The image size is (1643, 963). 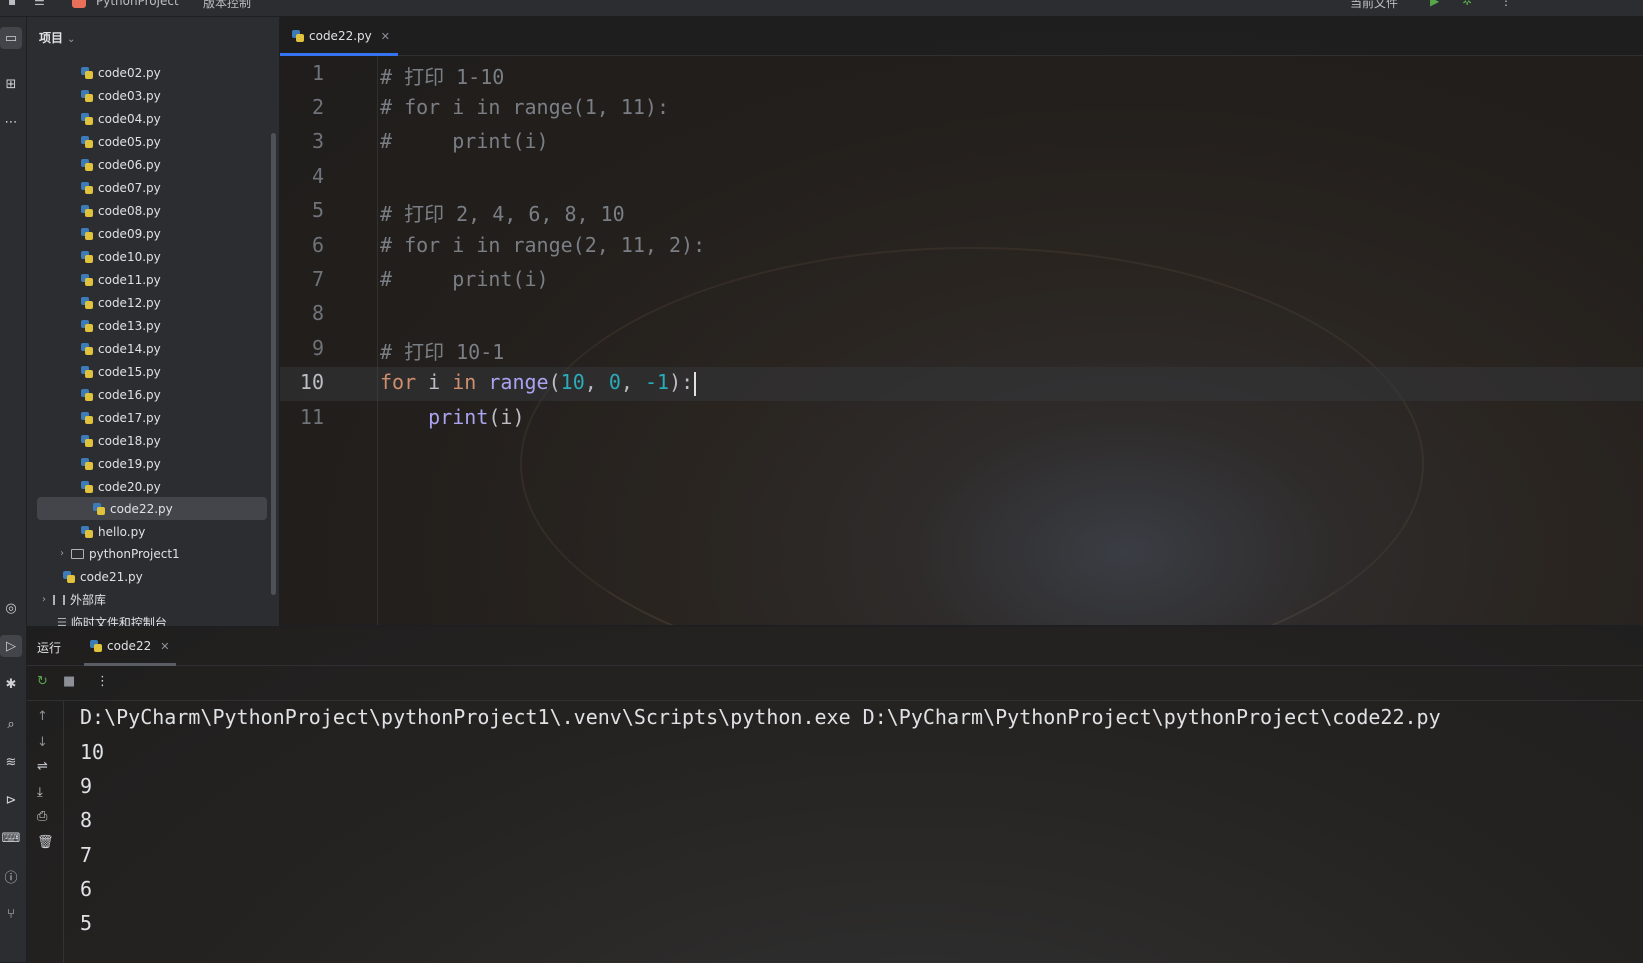 What do you see at coordinates (11, 38) in the screenshot?
I see `project-folder-icon: ▭` at bounding box center [11, 38].